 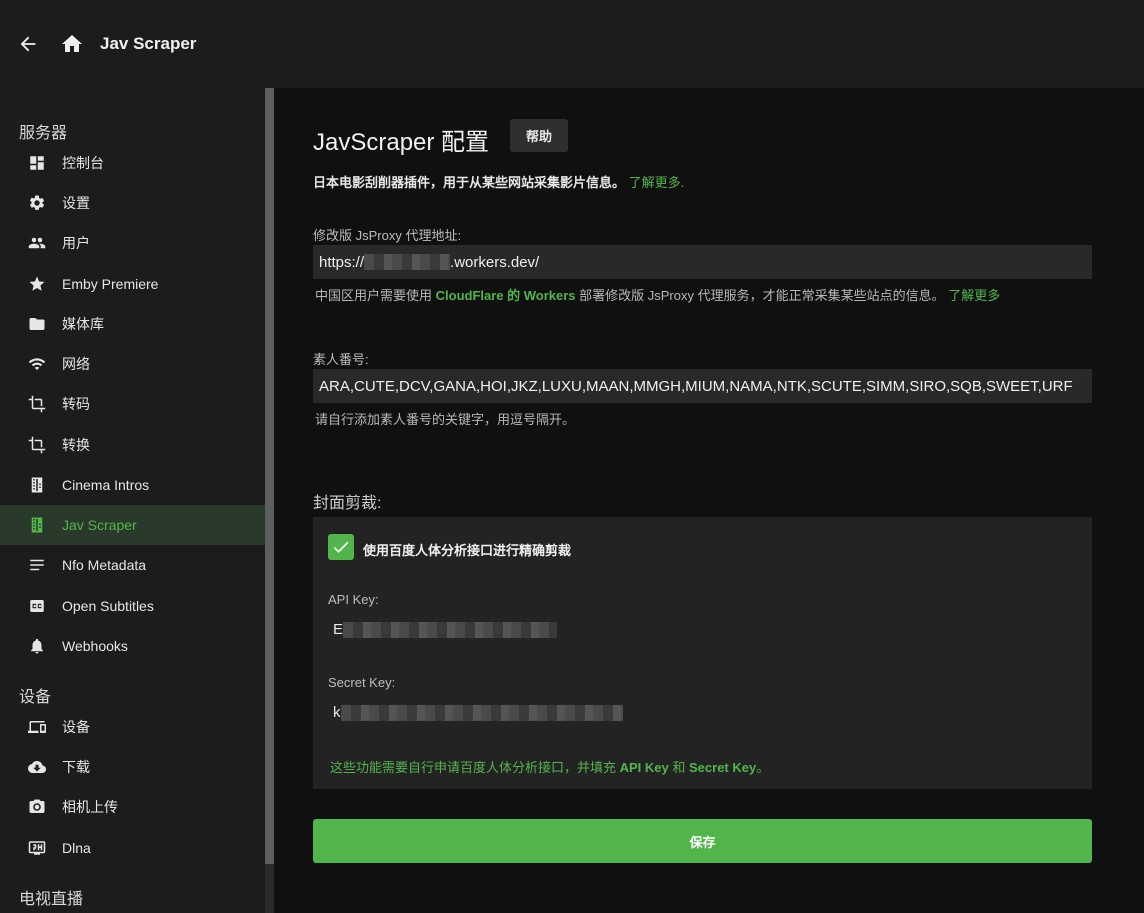 What do you see at coordinates (723, 767) in the screenshot?
I see `note-secret-key: Secret Key` at bounding box center [723, 767].